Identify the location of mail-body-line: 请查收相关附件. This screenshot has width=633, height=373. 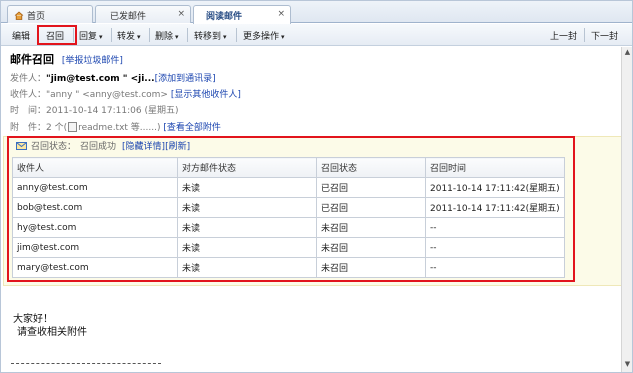
(52, 332).